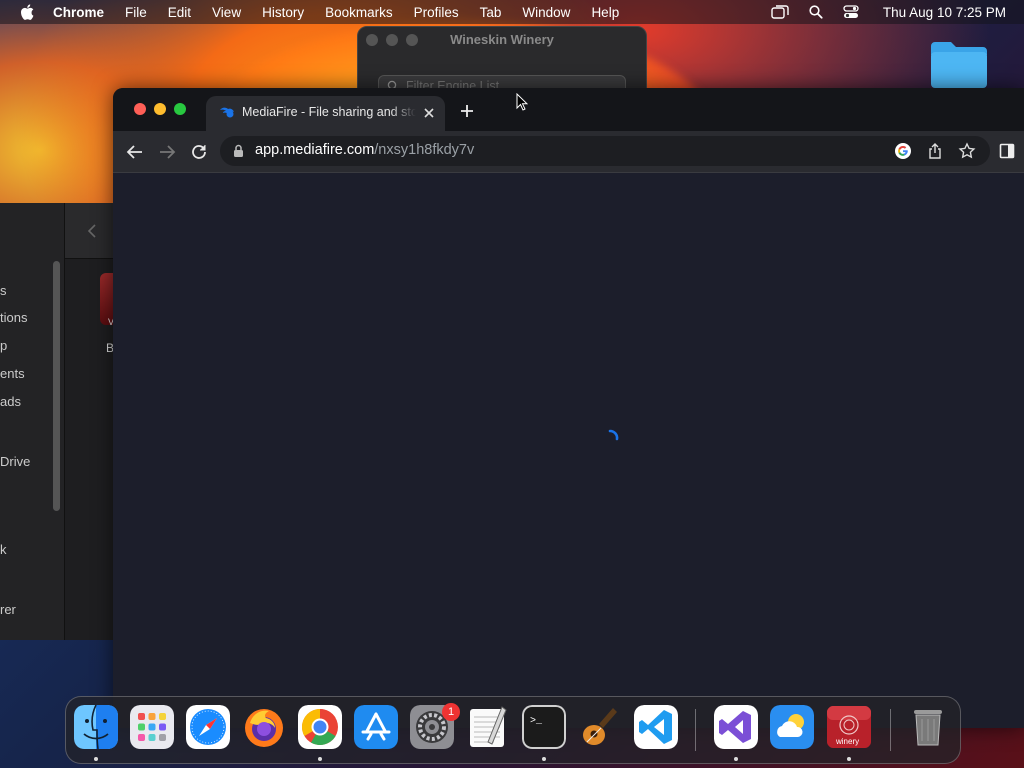 This screenshot has width=1024, height=768. What do you see at coordinates (429, 113) in the screenshot?
I see `close-tab-icon` at bounding box center [429, 113].